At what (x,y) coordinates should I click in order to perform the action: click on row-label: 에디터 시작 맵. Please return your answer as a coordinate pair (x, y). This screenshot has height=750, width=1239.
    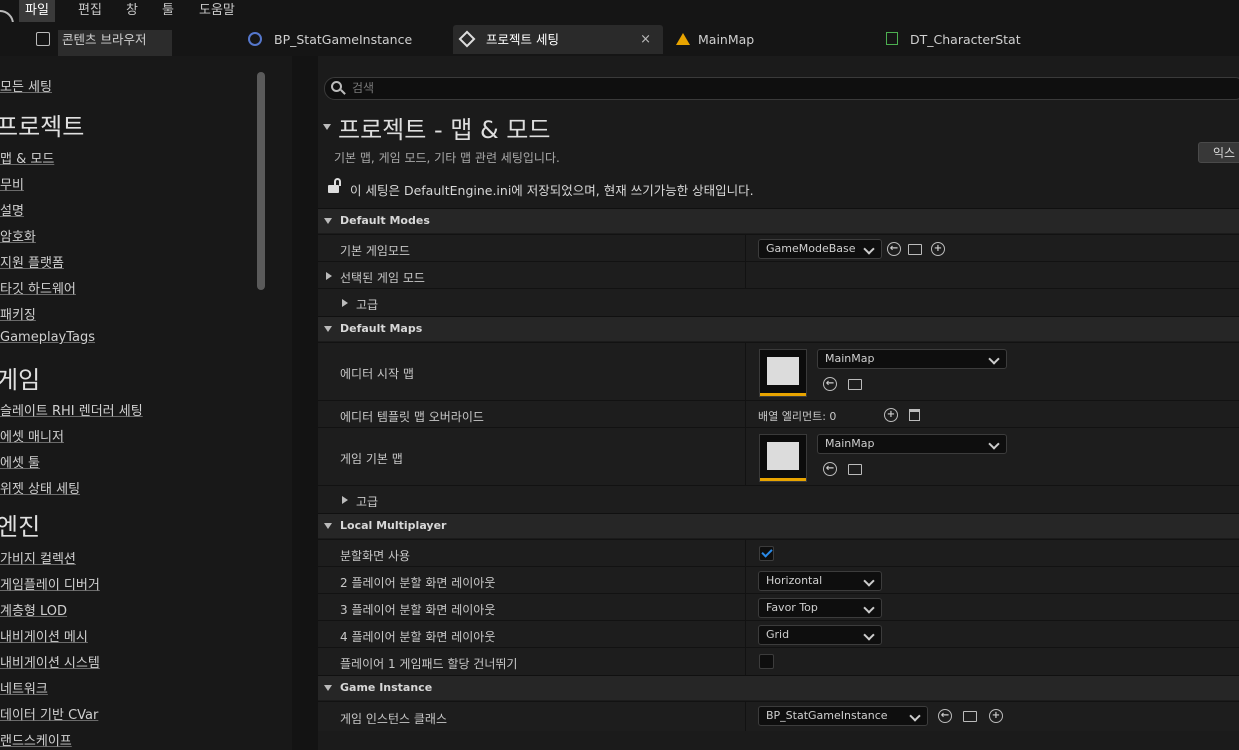
    Looking at the image, I should click on (377, 374).